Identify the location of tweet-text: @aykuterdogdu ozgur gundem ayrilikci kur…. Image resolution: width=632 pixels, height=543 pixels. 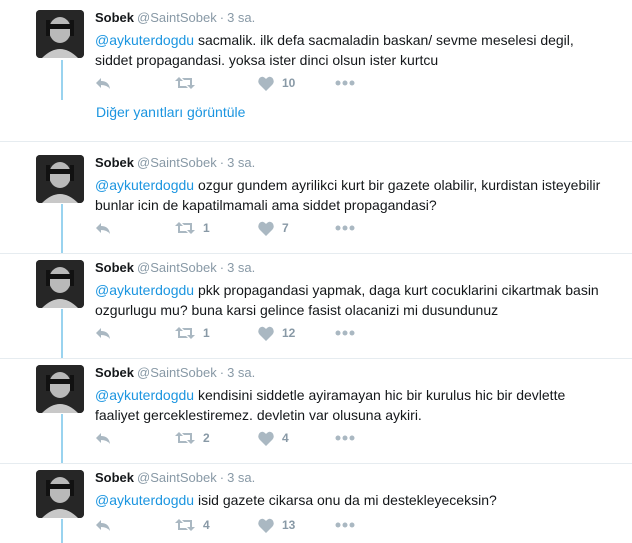
(350, 195).